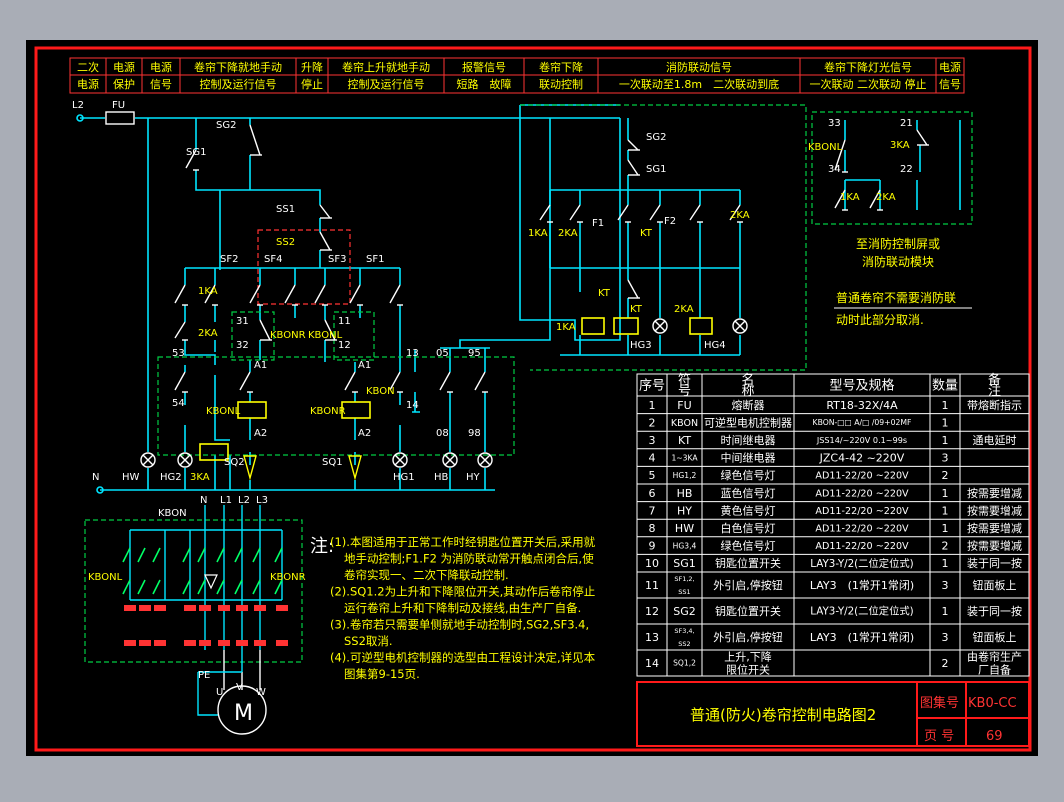 This screenshot has height=802, width=1064. Describe the element at coordinates (994, 405) in the screenshot. I see `table-cell-1-5: 带熔断指示` at that location.